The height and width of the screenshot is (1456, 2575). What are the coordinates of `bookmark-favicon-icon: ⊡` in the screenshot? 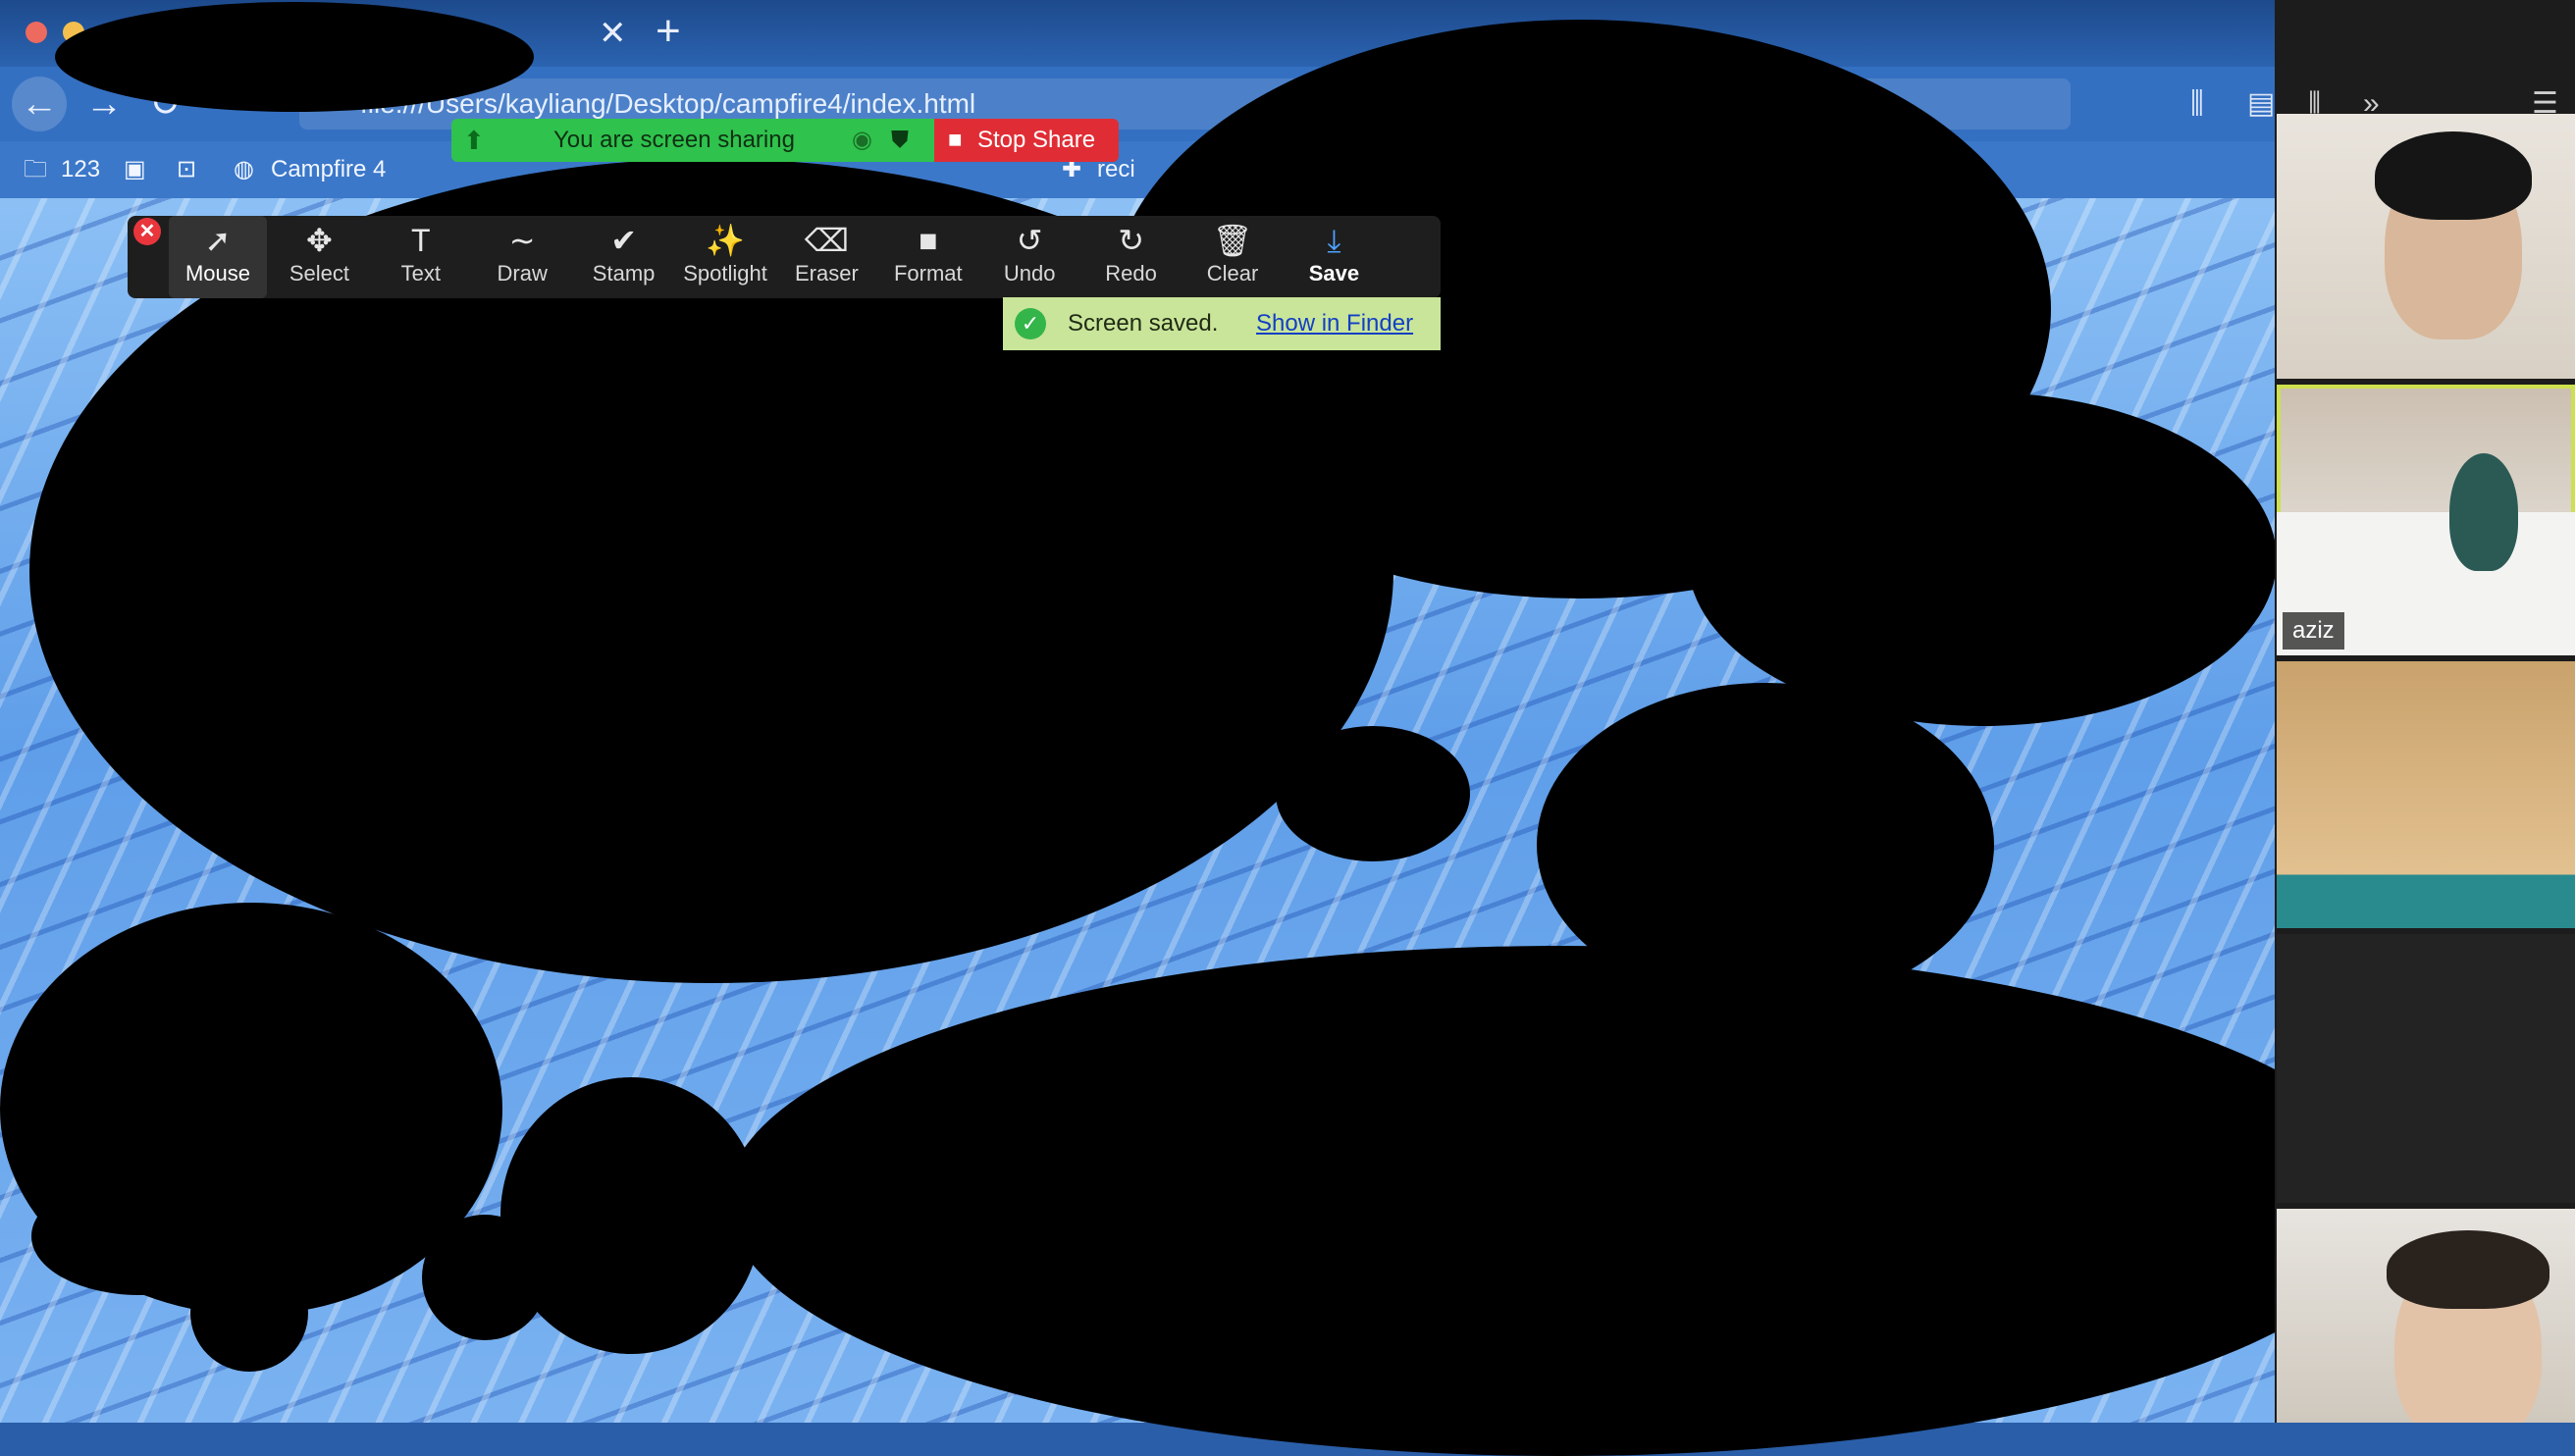 It's located at (186, 169).